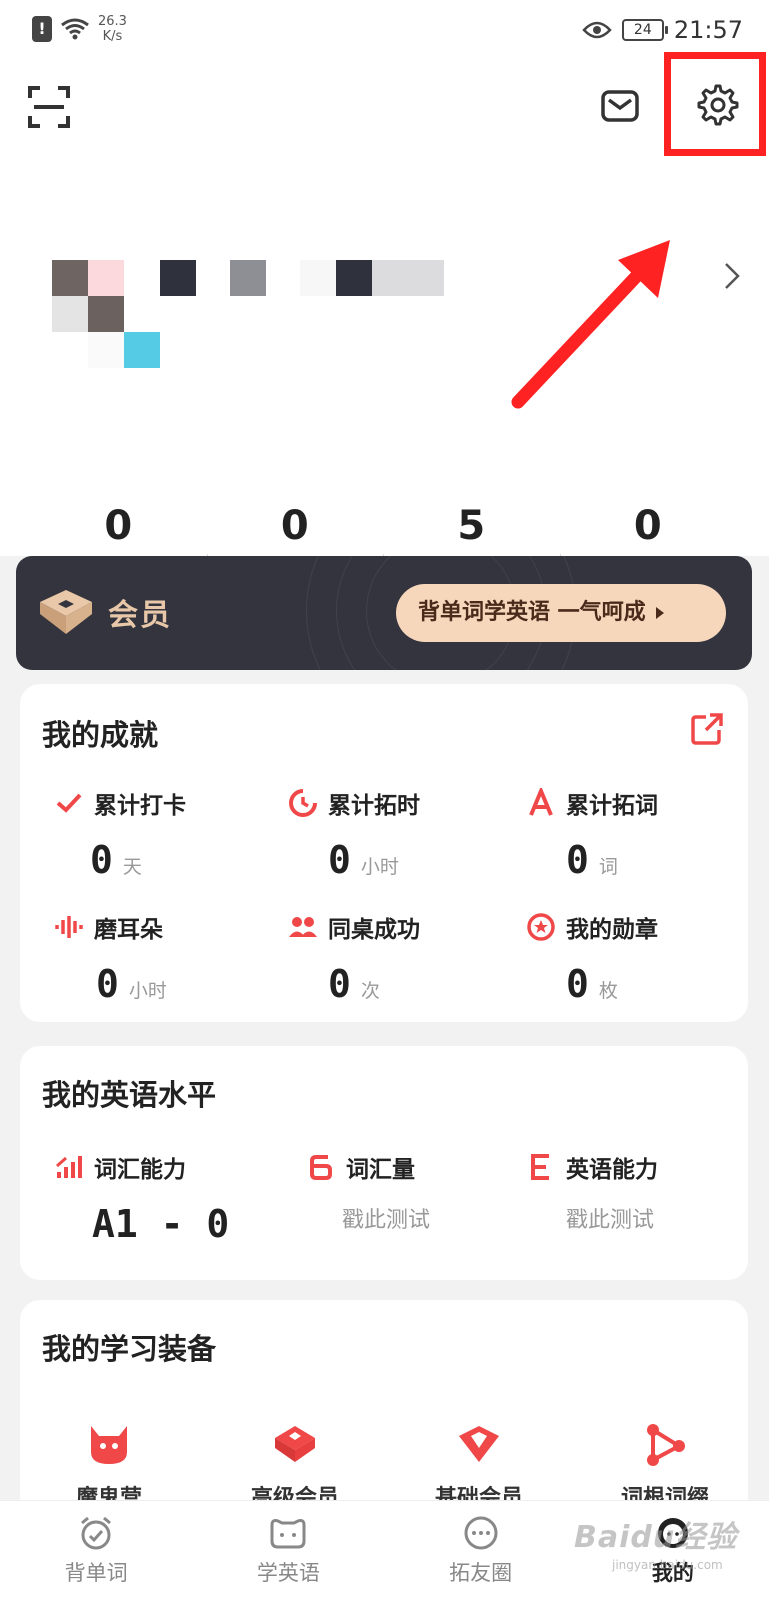 This screenshot has height=1600, width=769. I want to click on level-vocab-size: 词汇量 戳此测试, so click(368, 1192).